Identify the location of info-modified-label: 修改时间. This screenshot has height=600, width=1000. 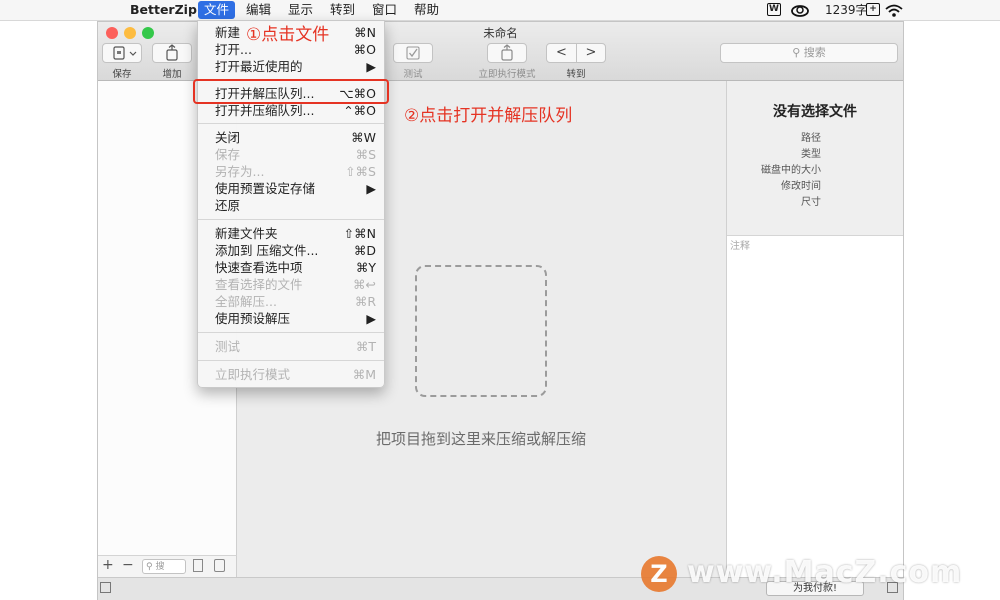
(801, 186).